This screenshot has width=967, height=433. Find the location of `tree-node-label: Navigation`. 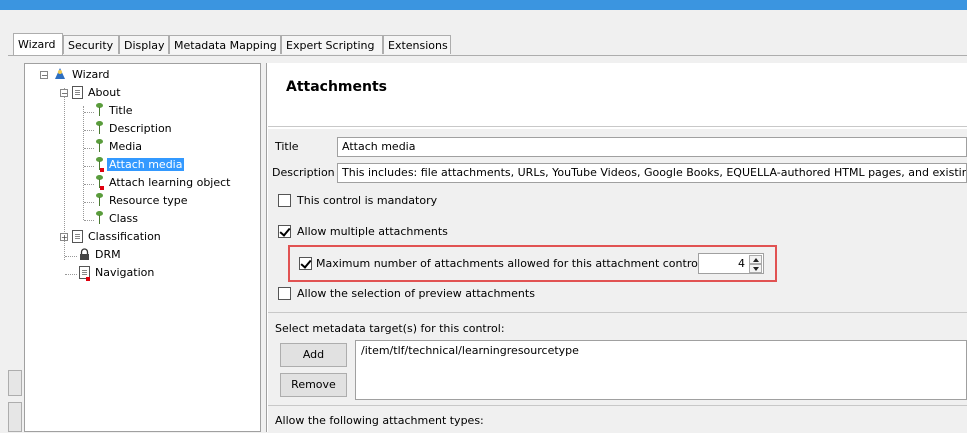

tree-node-label: Navigation is located at coordinates (125, 272).